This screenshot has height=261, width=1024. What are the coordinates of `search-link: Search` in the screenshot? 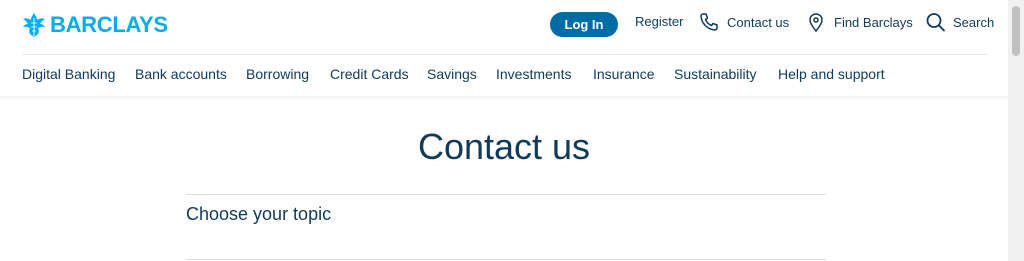 It's located at (959, 22).